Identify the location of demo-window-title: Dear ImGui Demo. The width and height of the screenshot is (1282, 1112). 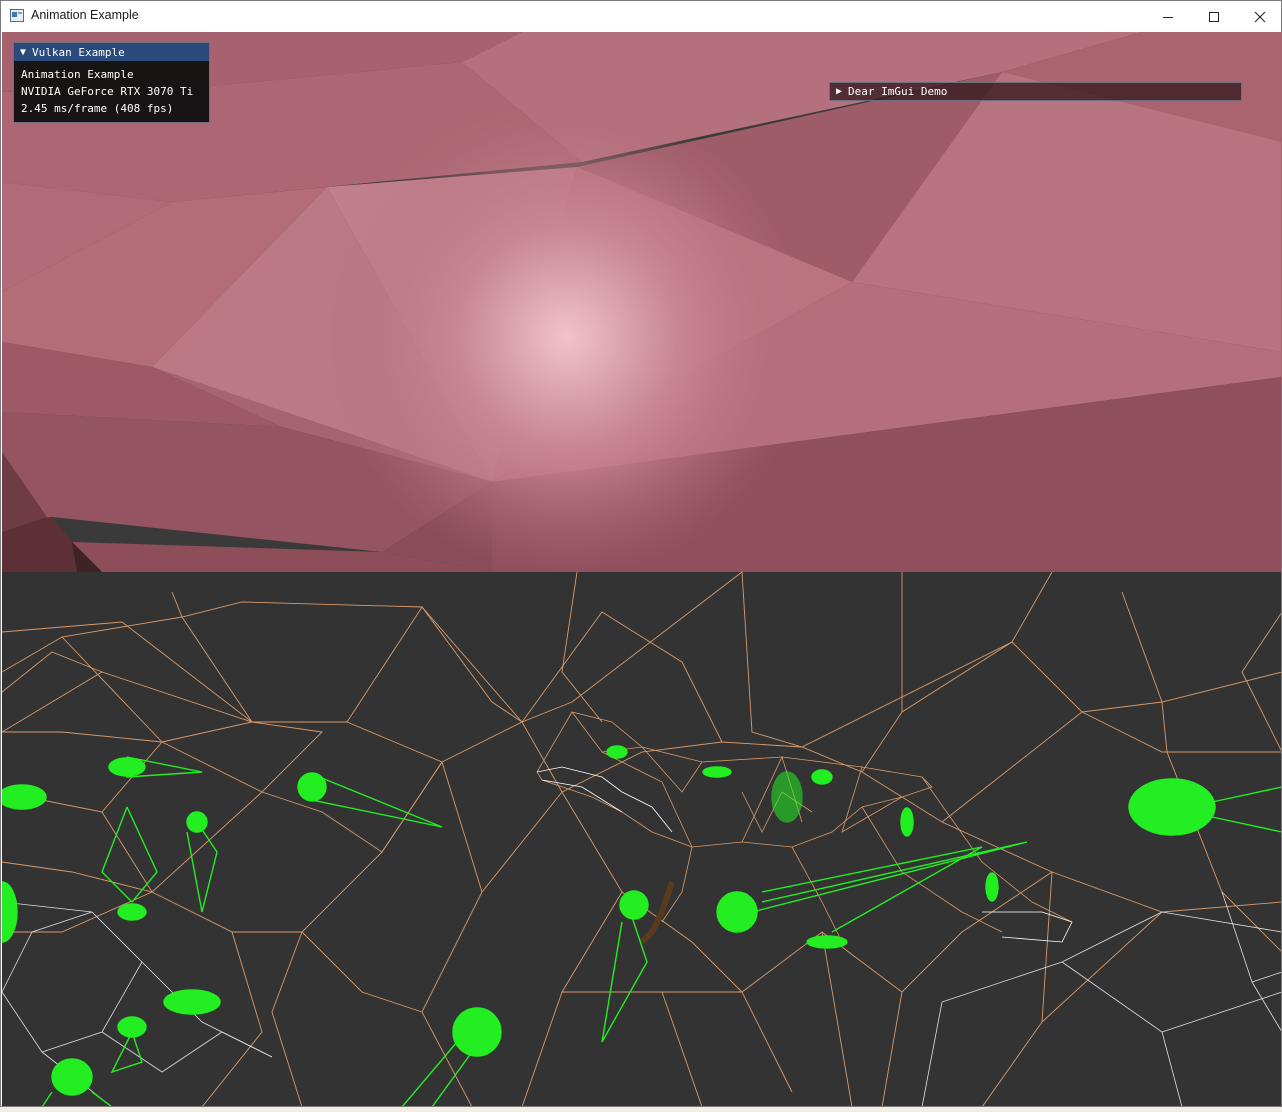
(898, 91).